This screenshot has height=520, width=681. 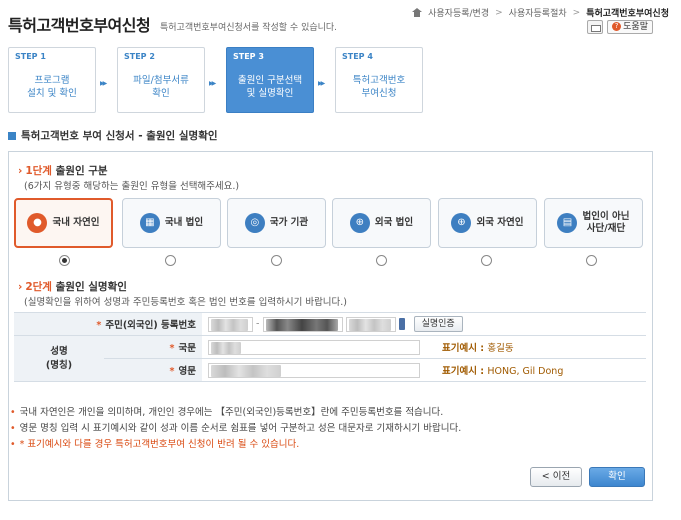 I want to click on breadcrumb-item: 사용자등록/변경, so click(x=458, y=12).